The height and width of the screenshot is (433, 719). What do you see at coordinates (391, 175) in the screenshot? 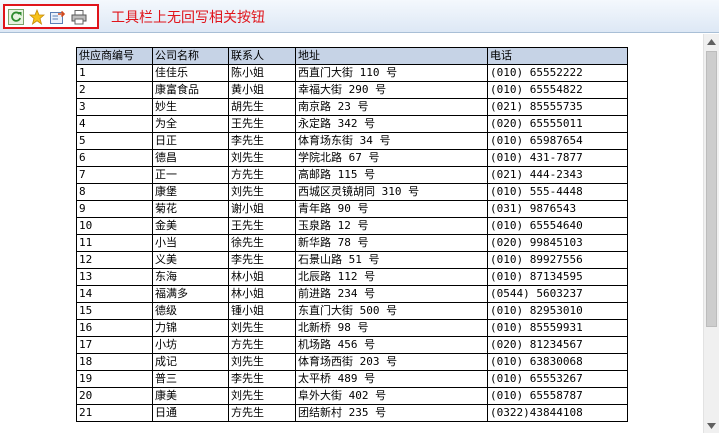
I see `cell-address: 高邮路 115 号` at bounding box center [391, 175].